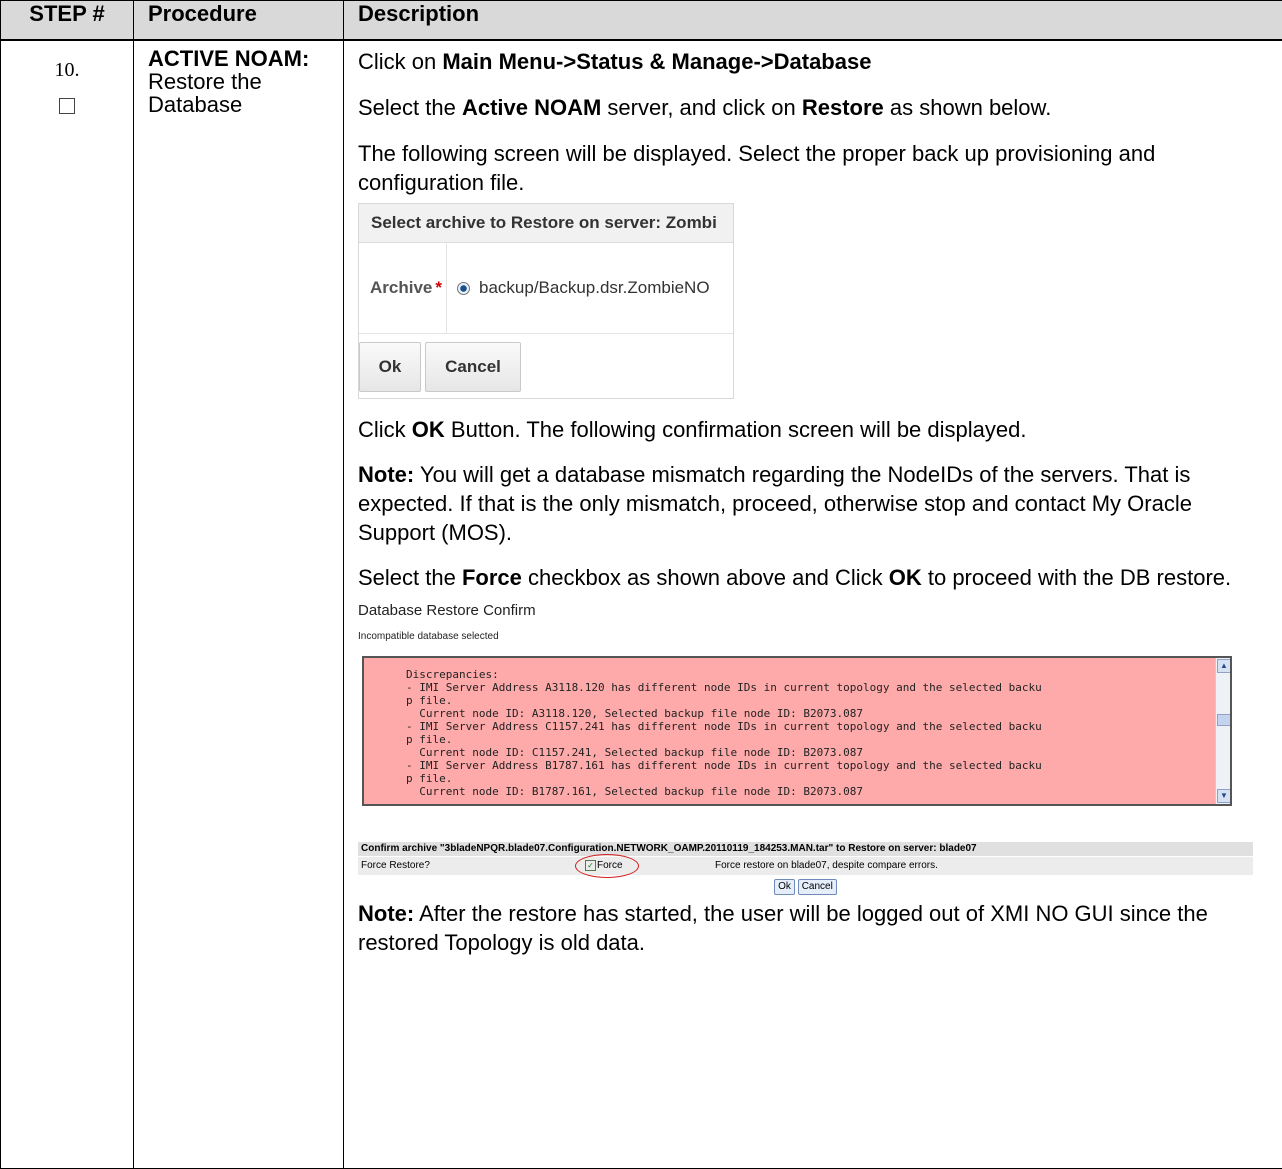  Describe the element at coordinates (607, 866) in the screenshot. I see `force-highlight-circle` at that location.